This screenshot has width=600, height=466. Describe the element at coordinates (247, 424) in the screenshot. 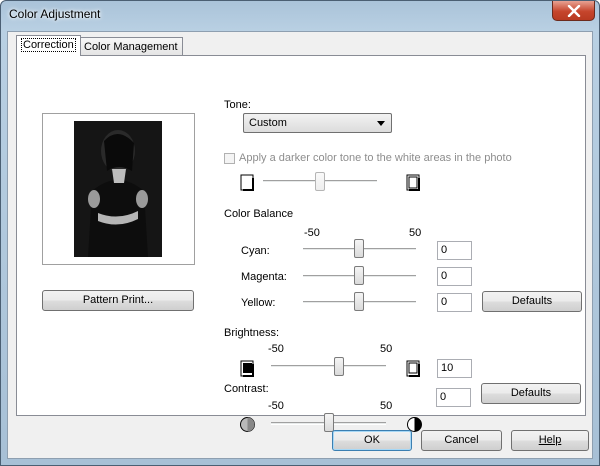

I see `low-contrast-icon` at that location.